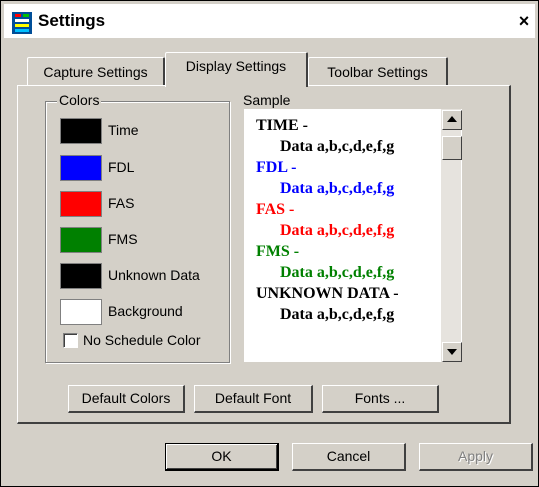 The image size is (539, 487). Describe the element at coordinates (123, 239) in the screenshot. I see `fms-color-label: FMS` at that location.